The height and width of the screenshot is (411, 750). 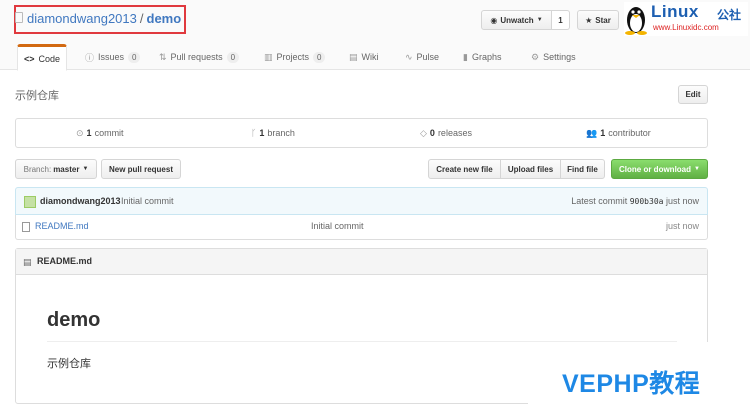 I want to click on tab-projects: ▥ Projects 0, so click(x=295, y=57).